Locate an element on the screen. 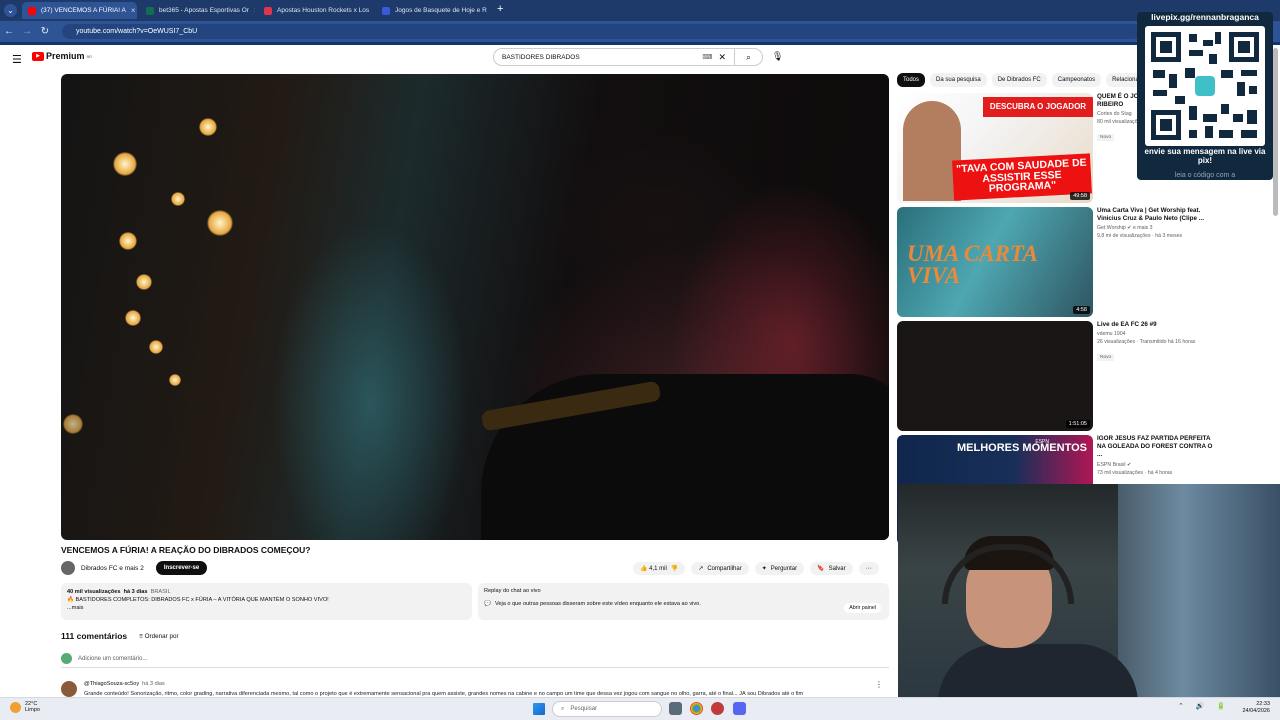  comment-author: @ThiagoSouza-sc5oy is located at coordinates (111, 684).